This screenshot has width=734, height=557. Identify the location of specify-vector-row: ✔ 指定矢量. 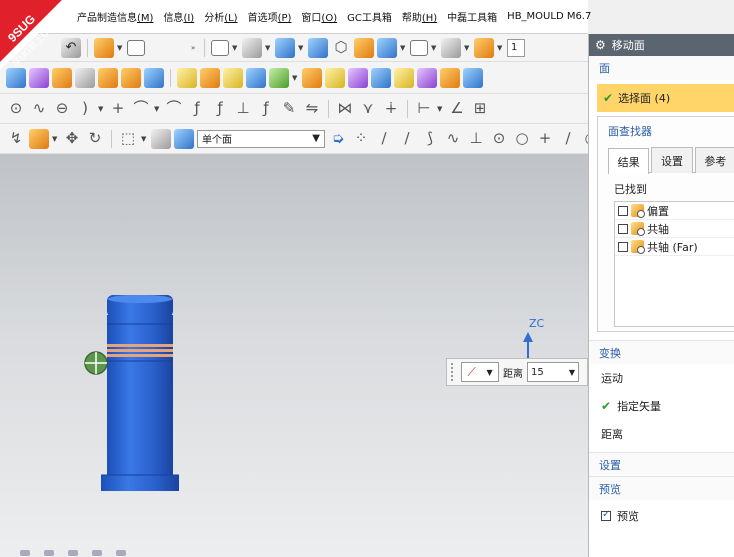
(661, 406).